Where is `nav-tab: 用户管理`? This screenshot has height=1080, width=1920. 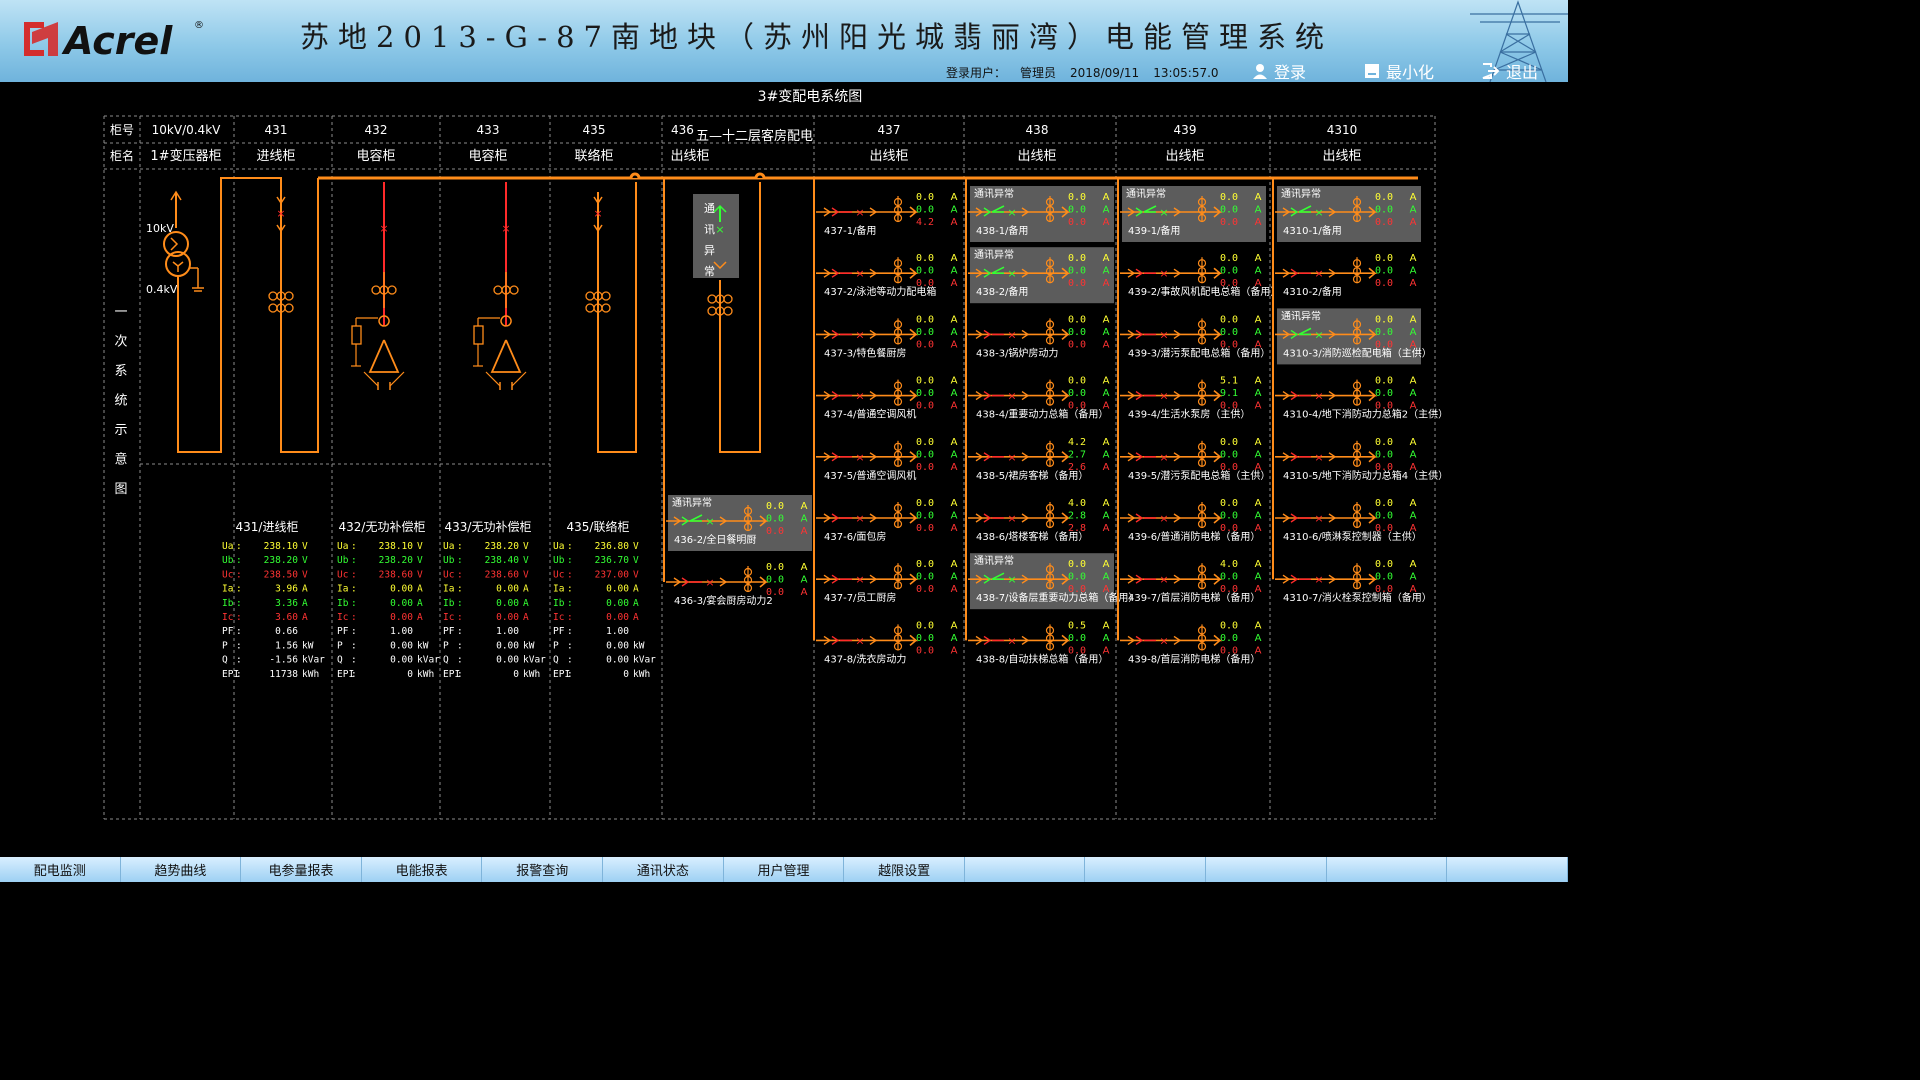
nav-tab: 用户管理 is located at coordinates (784, 869).